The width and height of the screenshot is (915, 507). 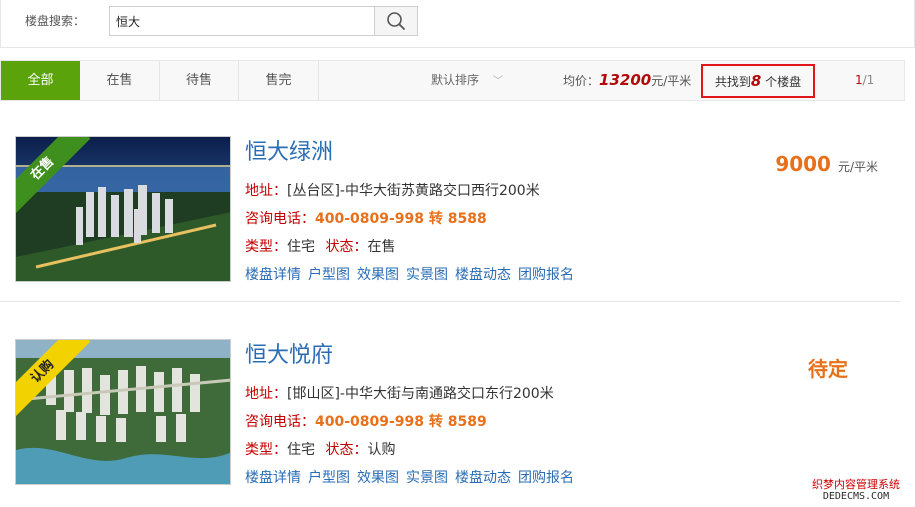 What do you see at coordinates (457, 24) in the screenshot?
I see `search-bar: 楼盘搜索：` at bounding box center [457, 24].